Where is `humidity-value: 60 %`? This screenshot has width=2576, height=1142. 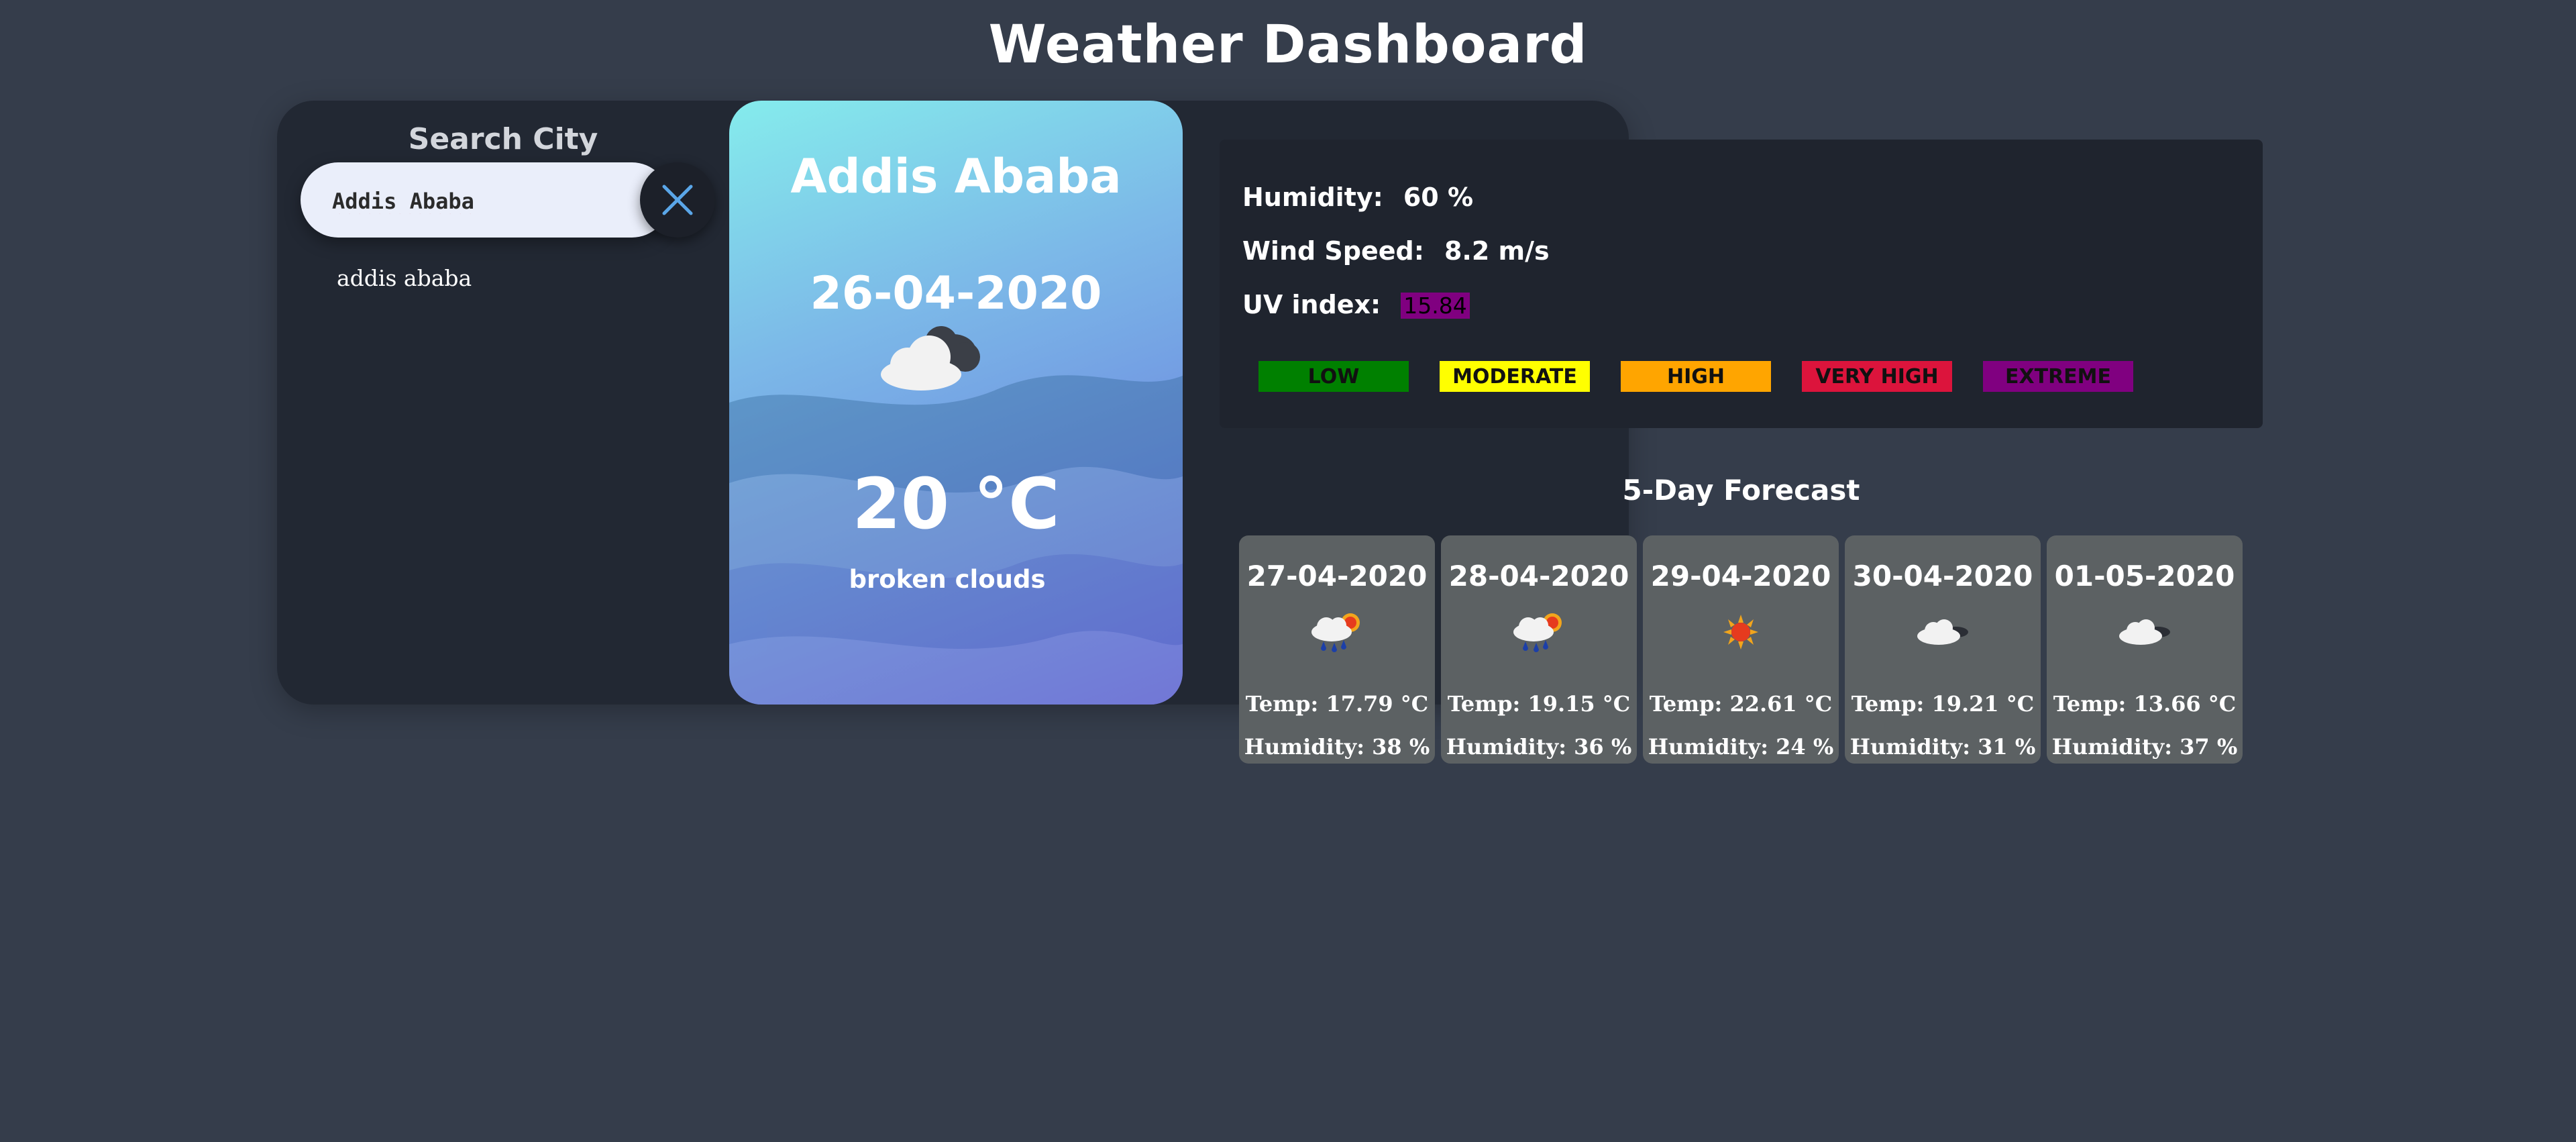 humidity-value: 60 % is located at coordinates (1438, 197).